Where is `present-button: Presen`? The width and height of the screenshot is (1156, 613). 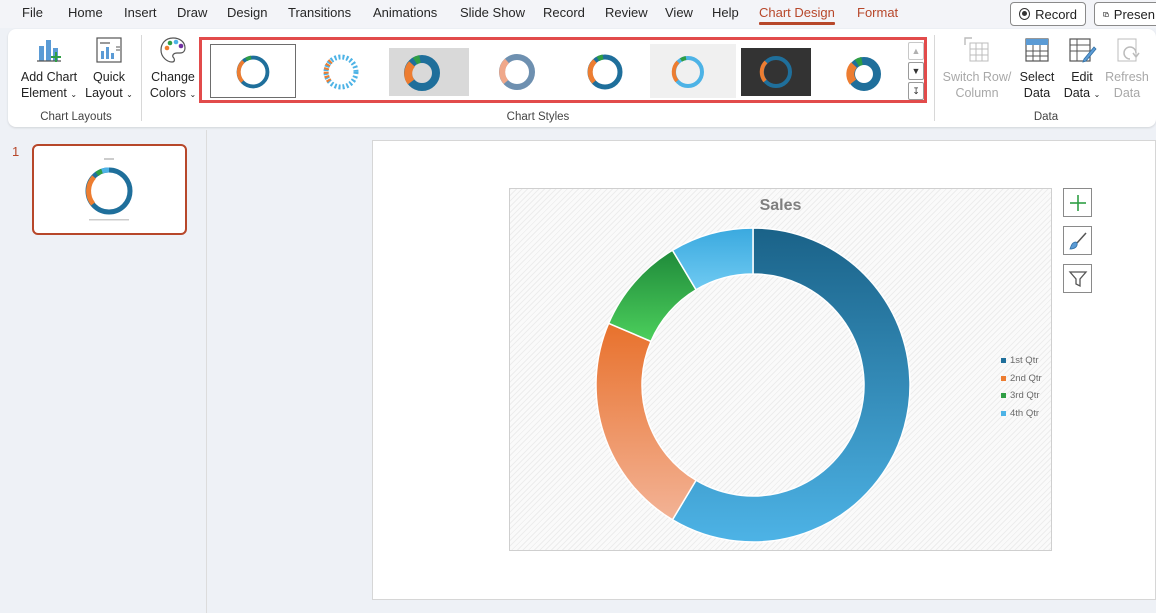 present-button: Presen is located at coordinates (1125, 14).